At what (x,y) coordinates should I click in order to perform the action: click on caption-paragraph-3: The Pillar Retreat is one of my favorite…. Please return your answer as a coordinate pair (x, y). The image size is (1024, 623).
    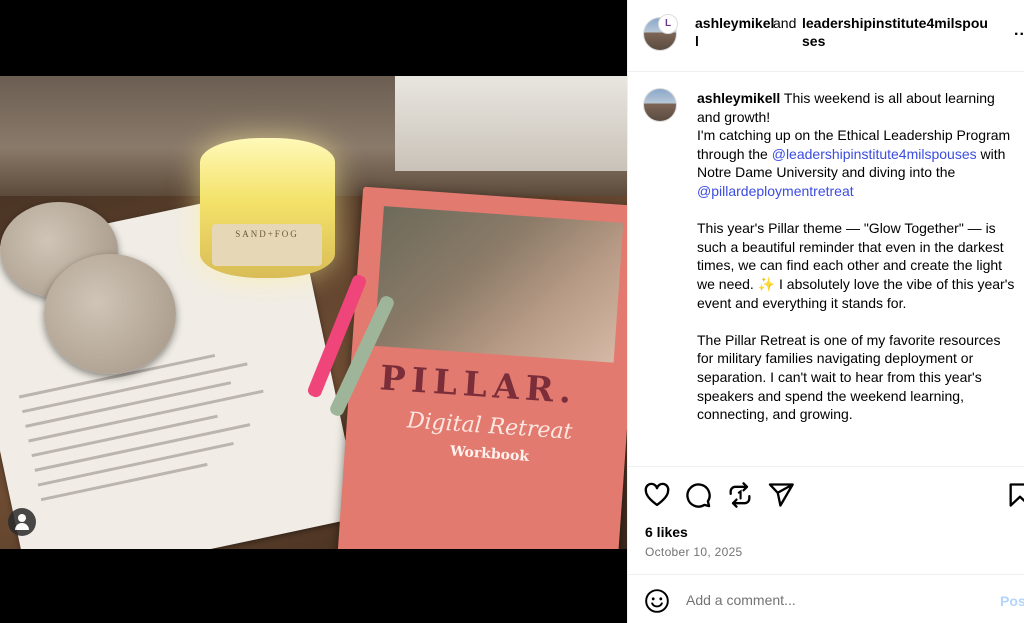
    Looking at the image, I should click on (849, 377).